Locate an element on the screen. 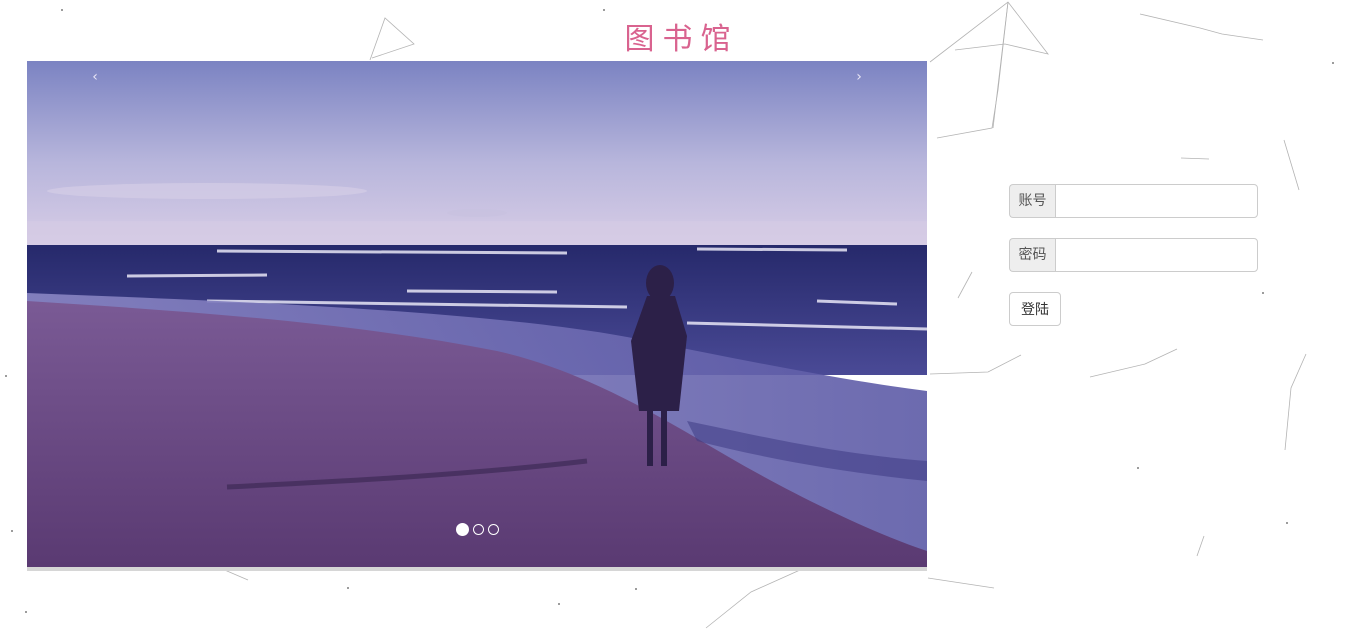 The image size is (1363, 635). account-input is located at coordinates (1156, 201).